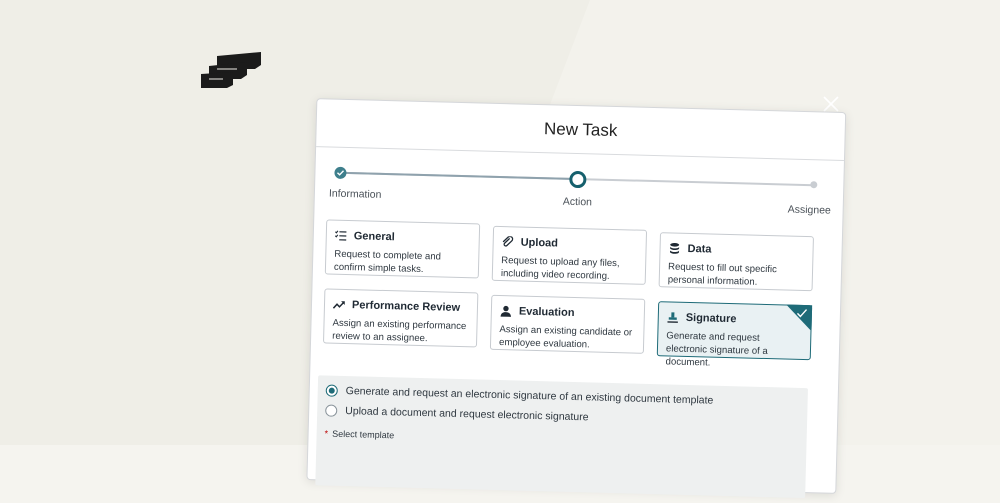 The image size is (1000, 503). What do you see at coordinates (809, 210) in the screenshot?
I see `step-label-assignee: Assignee` at bounding box center [809, 210].